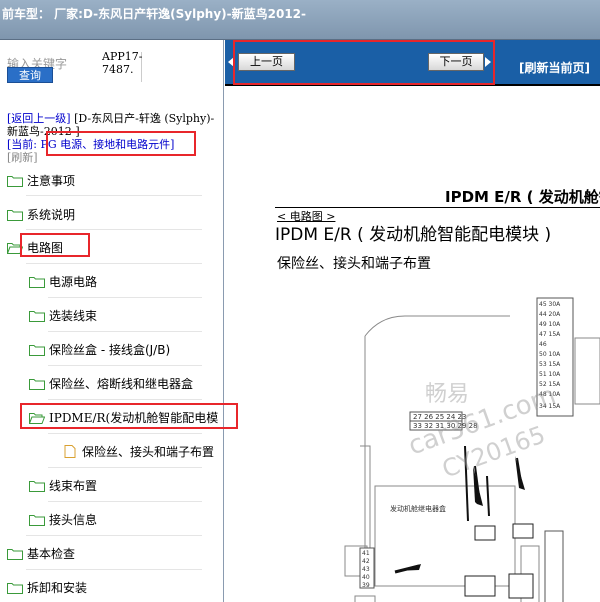 This screenshot has width=600, height=602. What do you see at coordinates (412, 62) in the screenshot?
I see `page-navbar: 上一页 下一页 [刷新当前页]` at bounding box center [412, 62].